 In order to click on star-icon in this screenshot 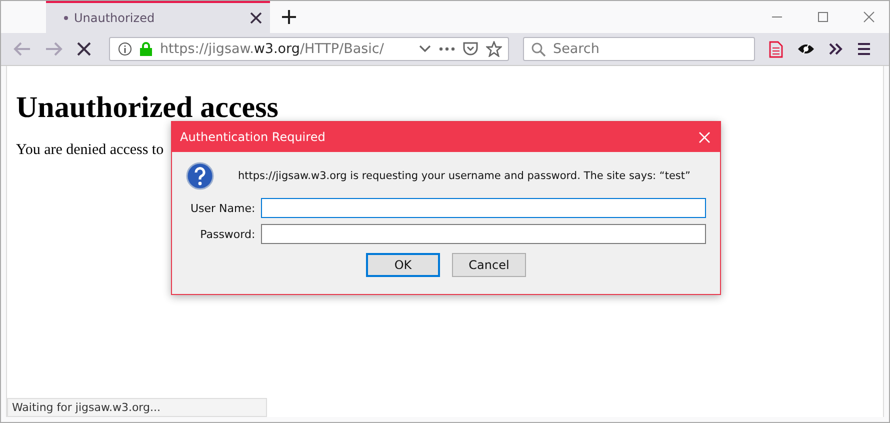, I will do `click(494, 49)`.